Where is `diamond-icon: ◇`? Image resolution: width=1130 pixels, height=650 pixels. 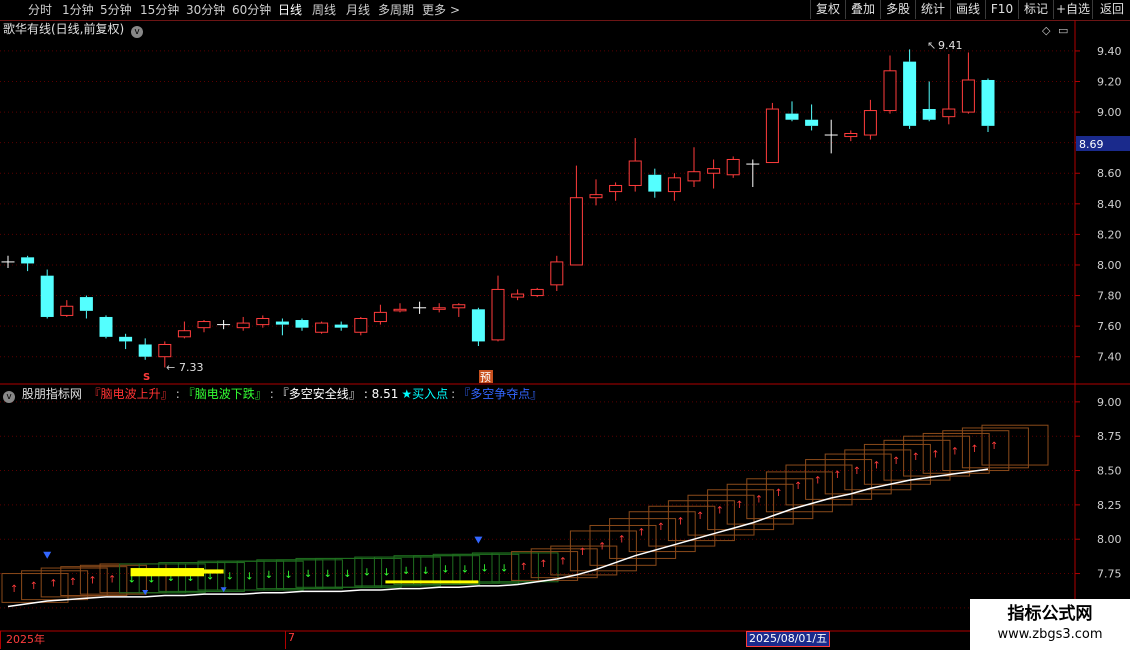
diamond-icon: ◇ is located at coordinates (1046, 30).